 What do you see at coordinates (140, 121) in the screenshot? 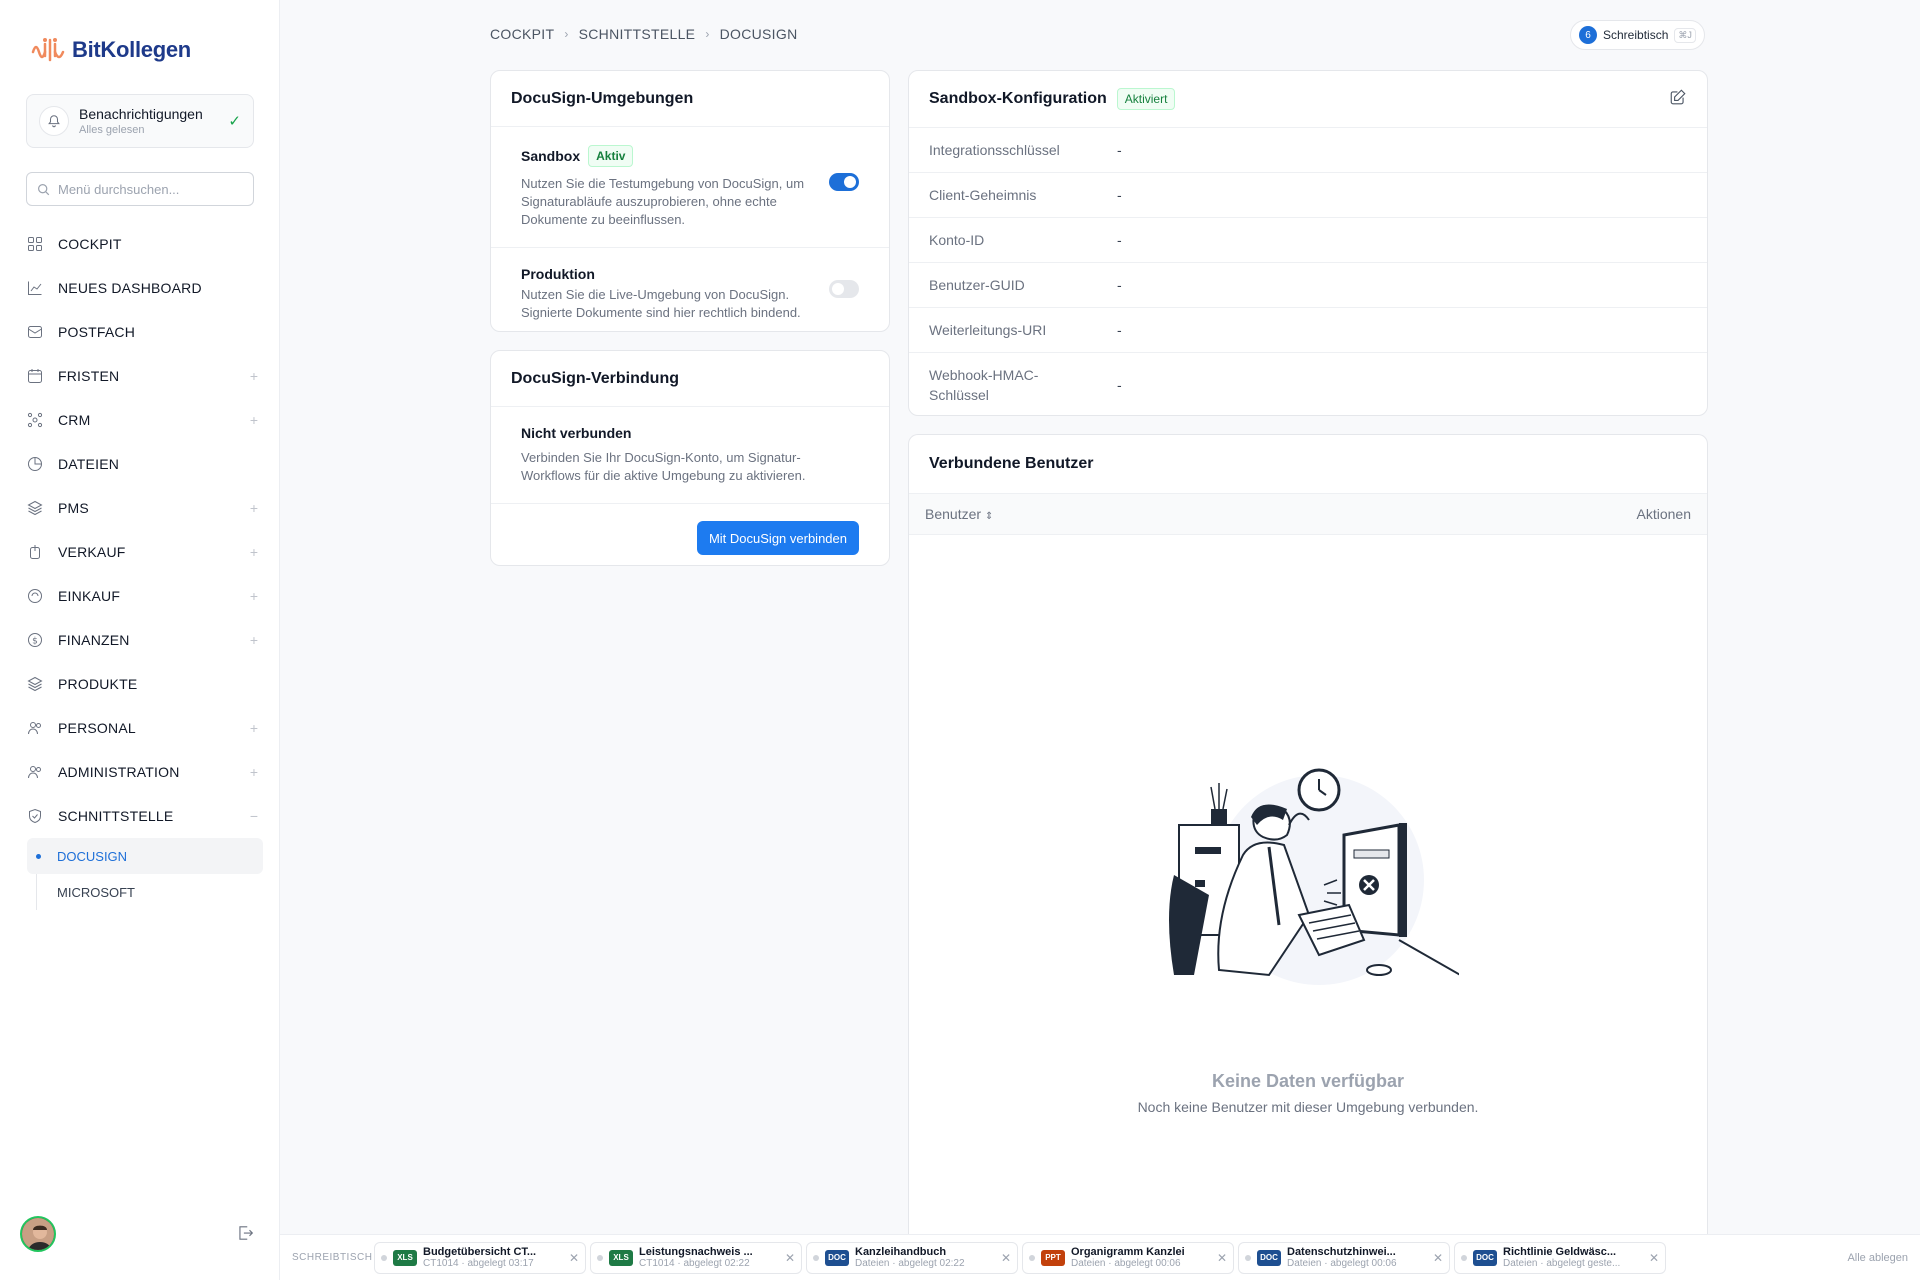
I see `notifications-panel: Benachrichtigungen Alles gelesen ✓` at bounding box center [140, 121].